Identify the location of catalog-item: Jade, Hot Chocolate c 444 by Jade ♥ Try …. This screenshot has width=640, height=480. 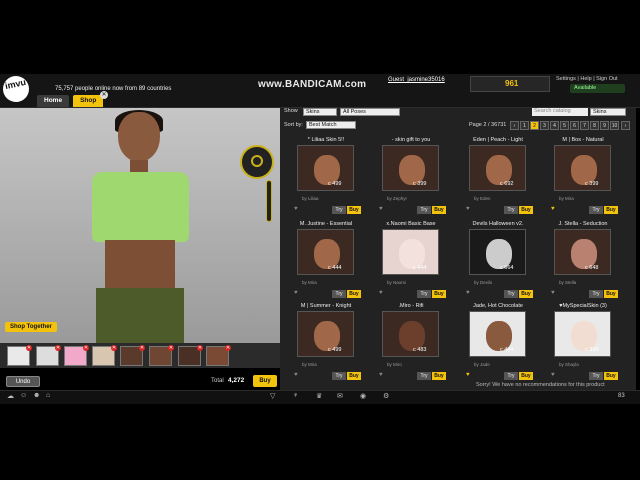
(499, 341).